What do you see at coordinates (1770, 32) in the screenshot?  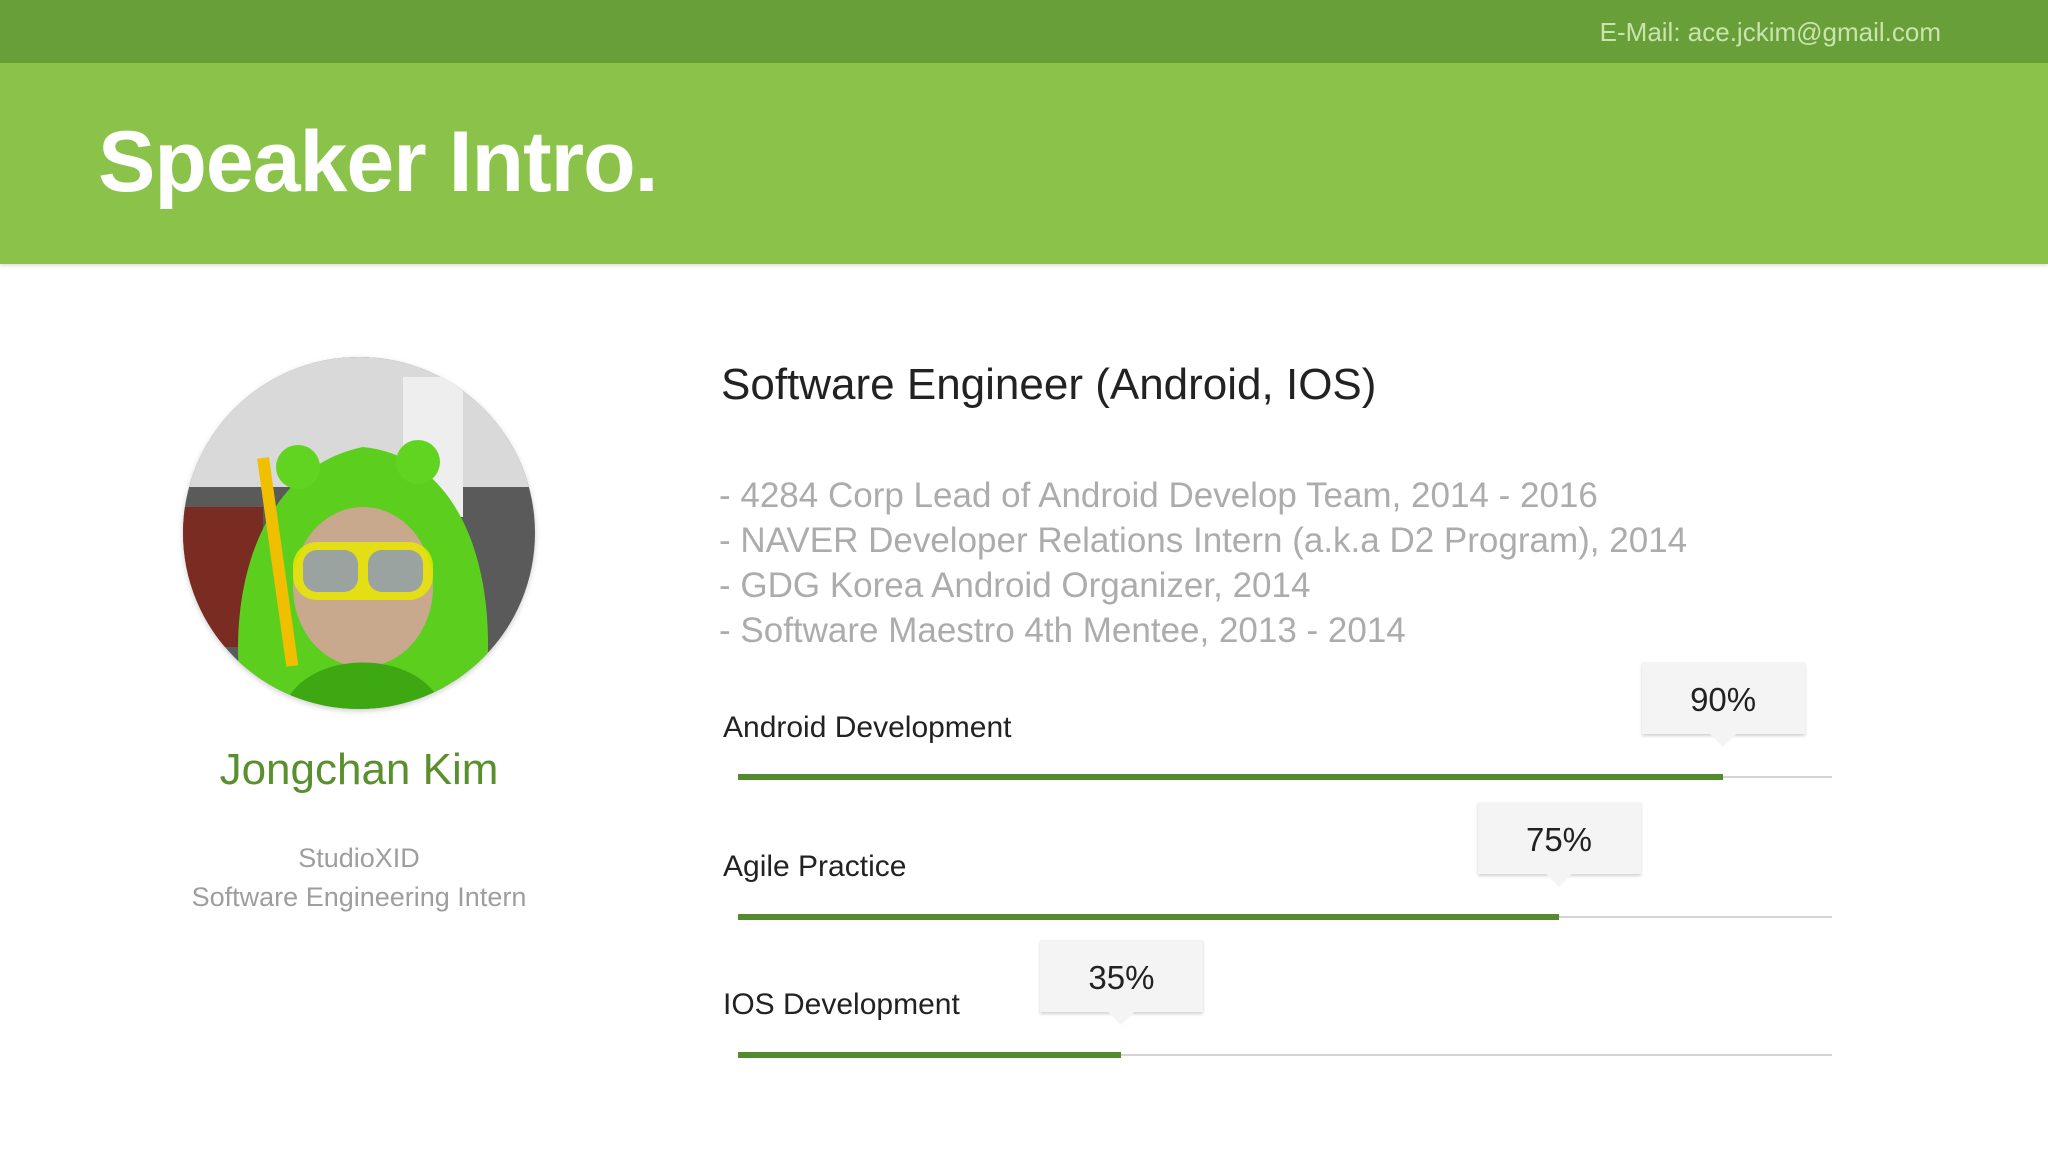 I see `email-text: E-Mail: ace.jckim@gmail.com` at bounding box center [1770, 32].